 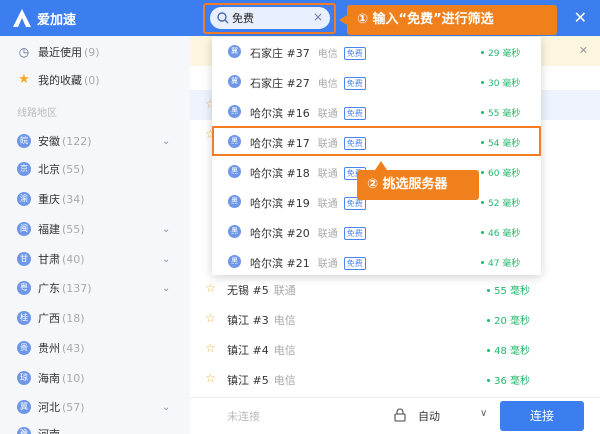 I want to click on app-title: 爱加速, so click(x=57, y=20).